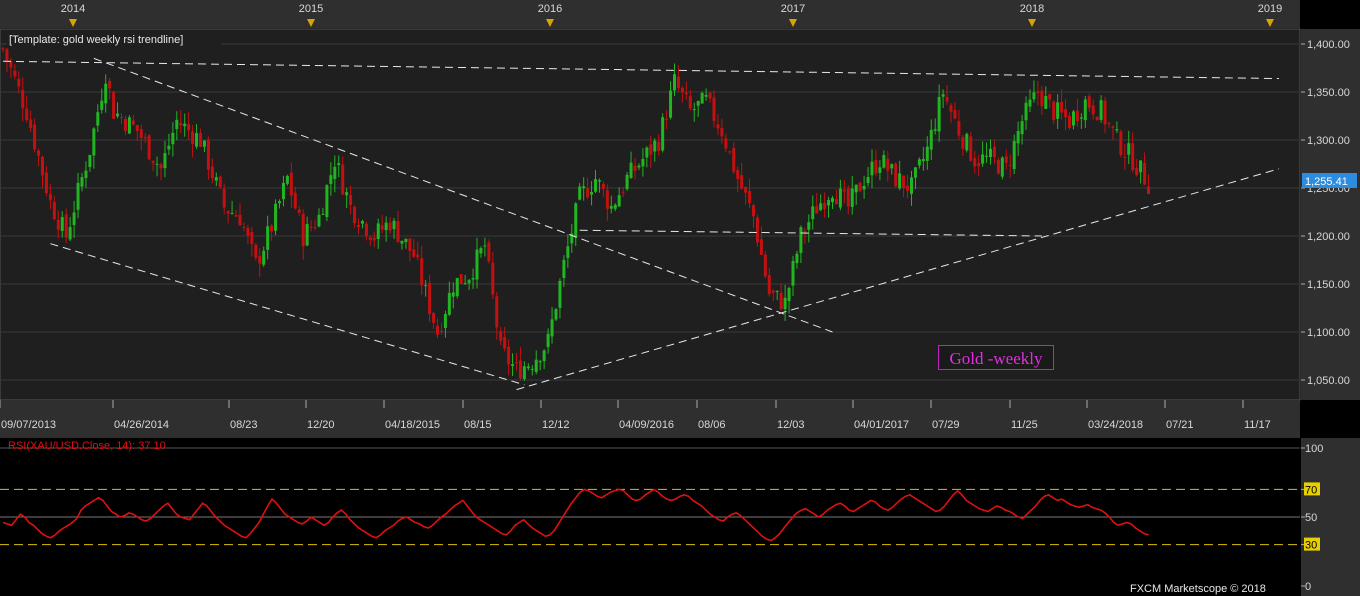 The image size is (1360, 596). I want to click on template-label: [Template: gold weekly rsi trendline], so click(96, 40).